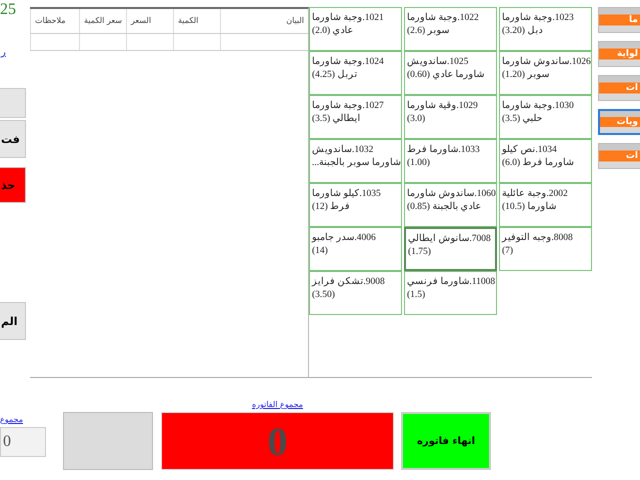  Describe the element at coordinates (450, 29) in the screenshot. I see `product-button: 1022.وجبة شاورما سوبر (2.6)` at that location.